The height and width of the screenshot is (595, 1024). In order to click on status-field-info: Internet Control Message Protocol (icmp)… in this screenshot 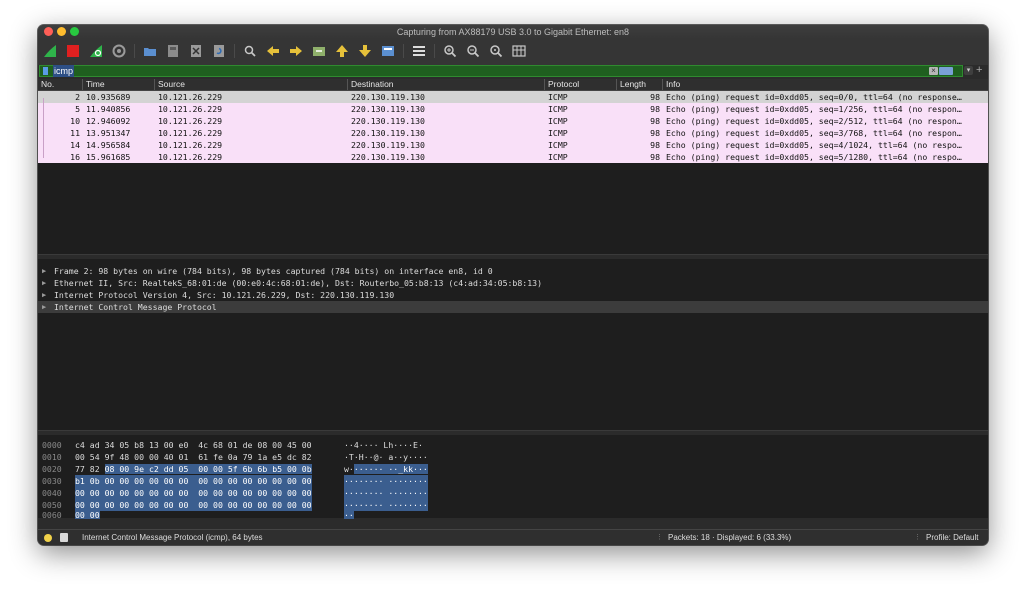, I will do `click(172, 537)`.